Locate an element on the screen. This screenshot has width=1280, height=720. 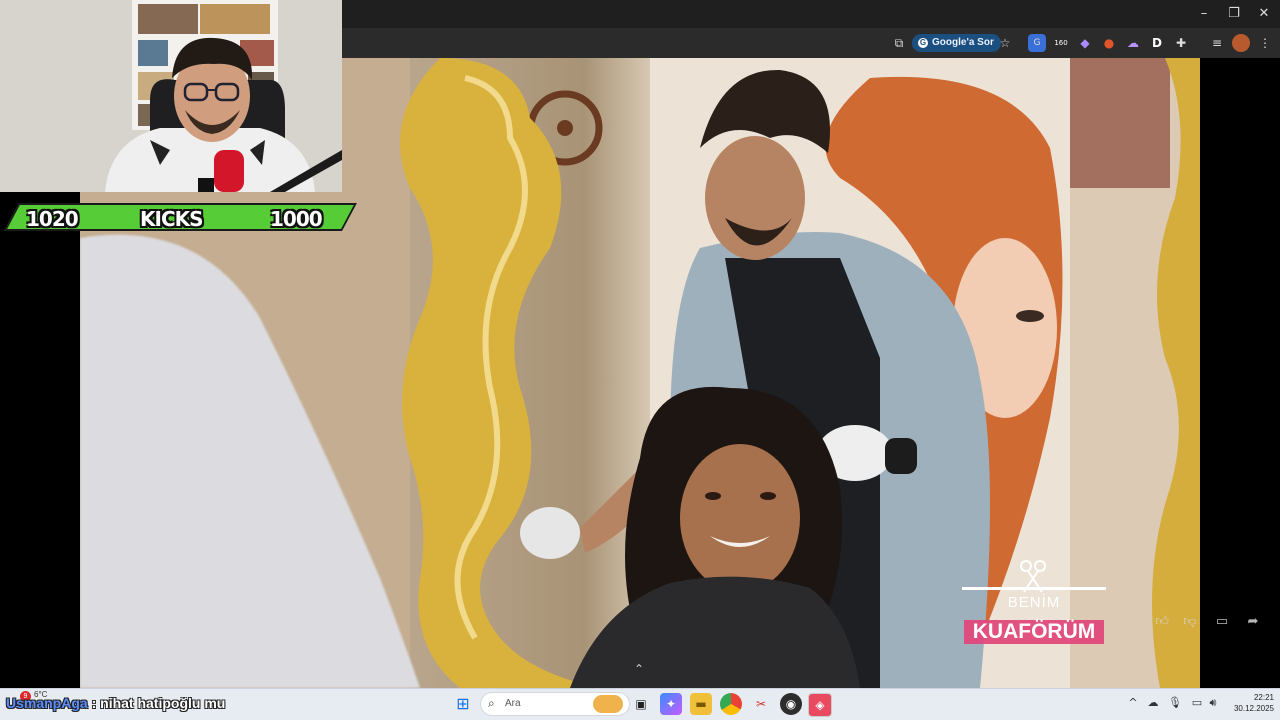
search-placeholder: Ara is located at coordinates (513, 703).